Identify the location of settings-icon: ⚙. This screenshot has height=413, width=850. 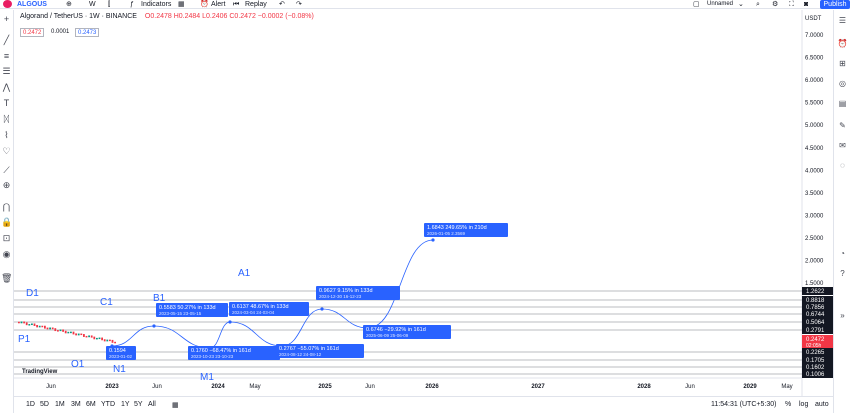
(775, 4).